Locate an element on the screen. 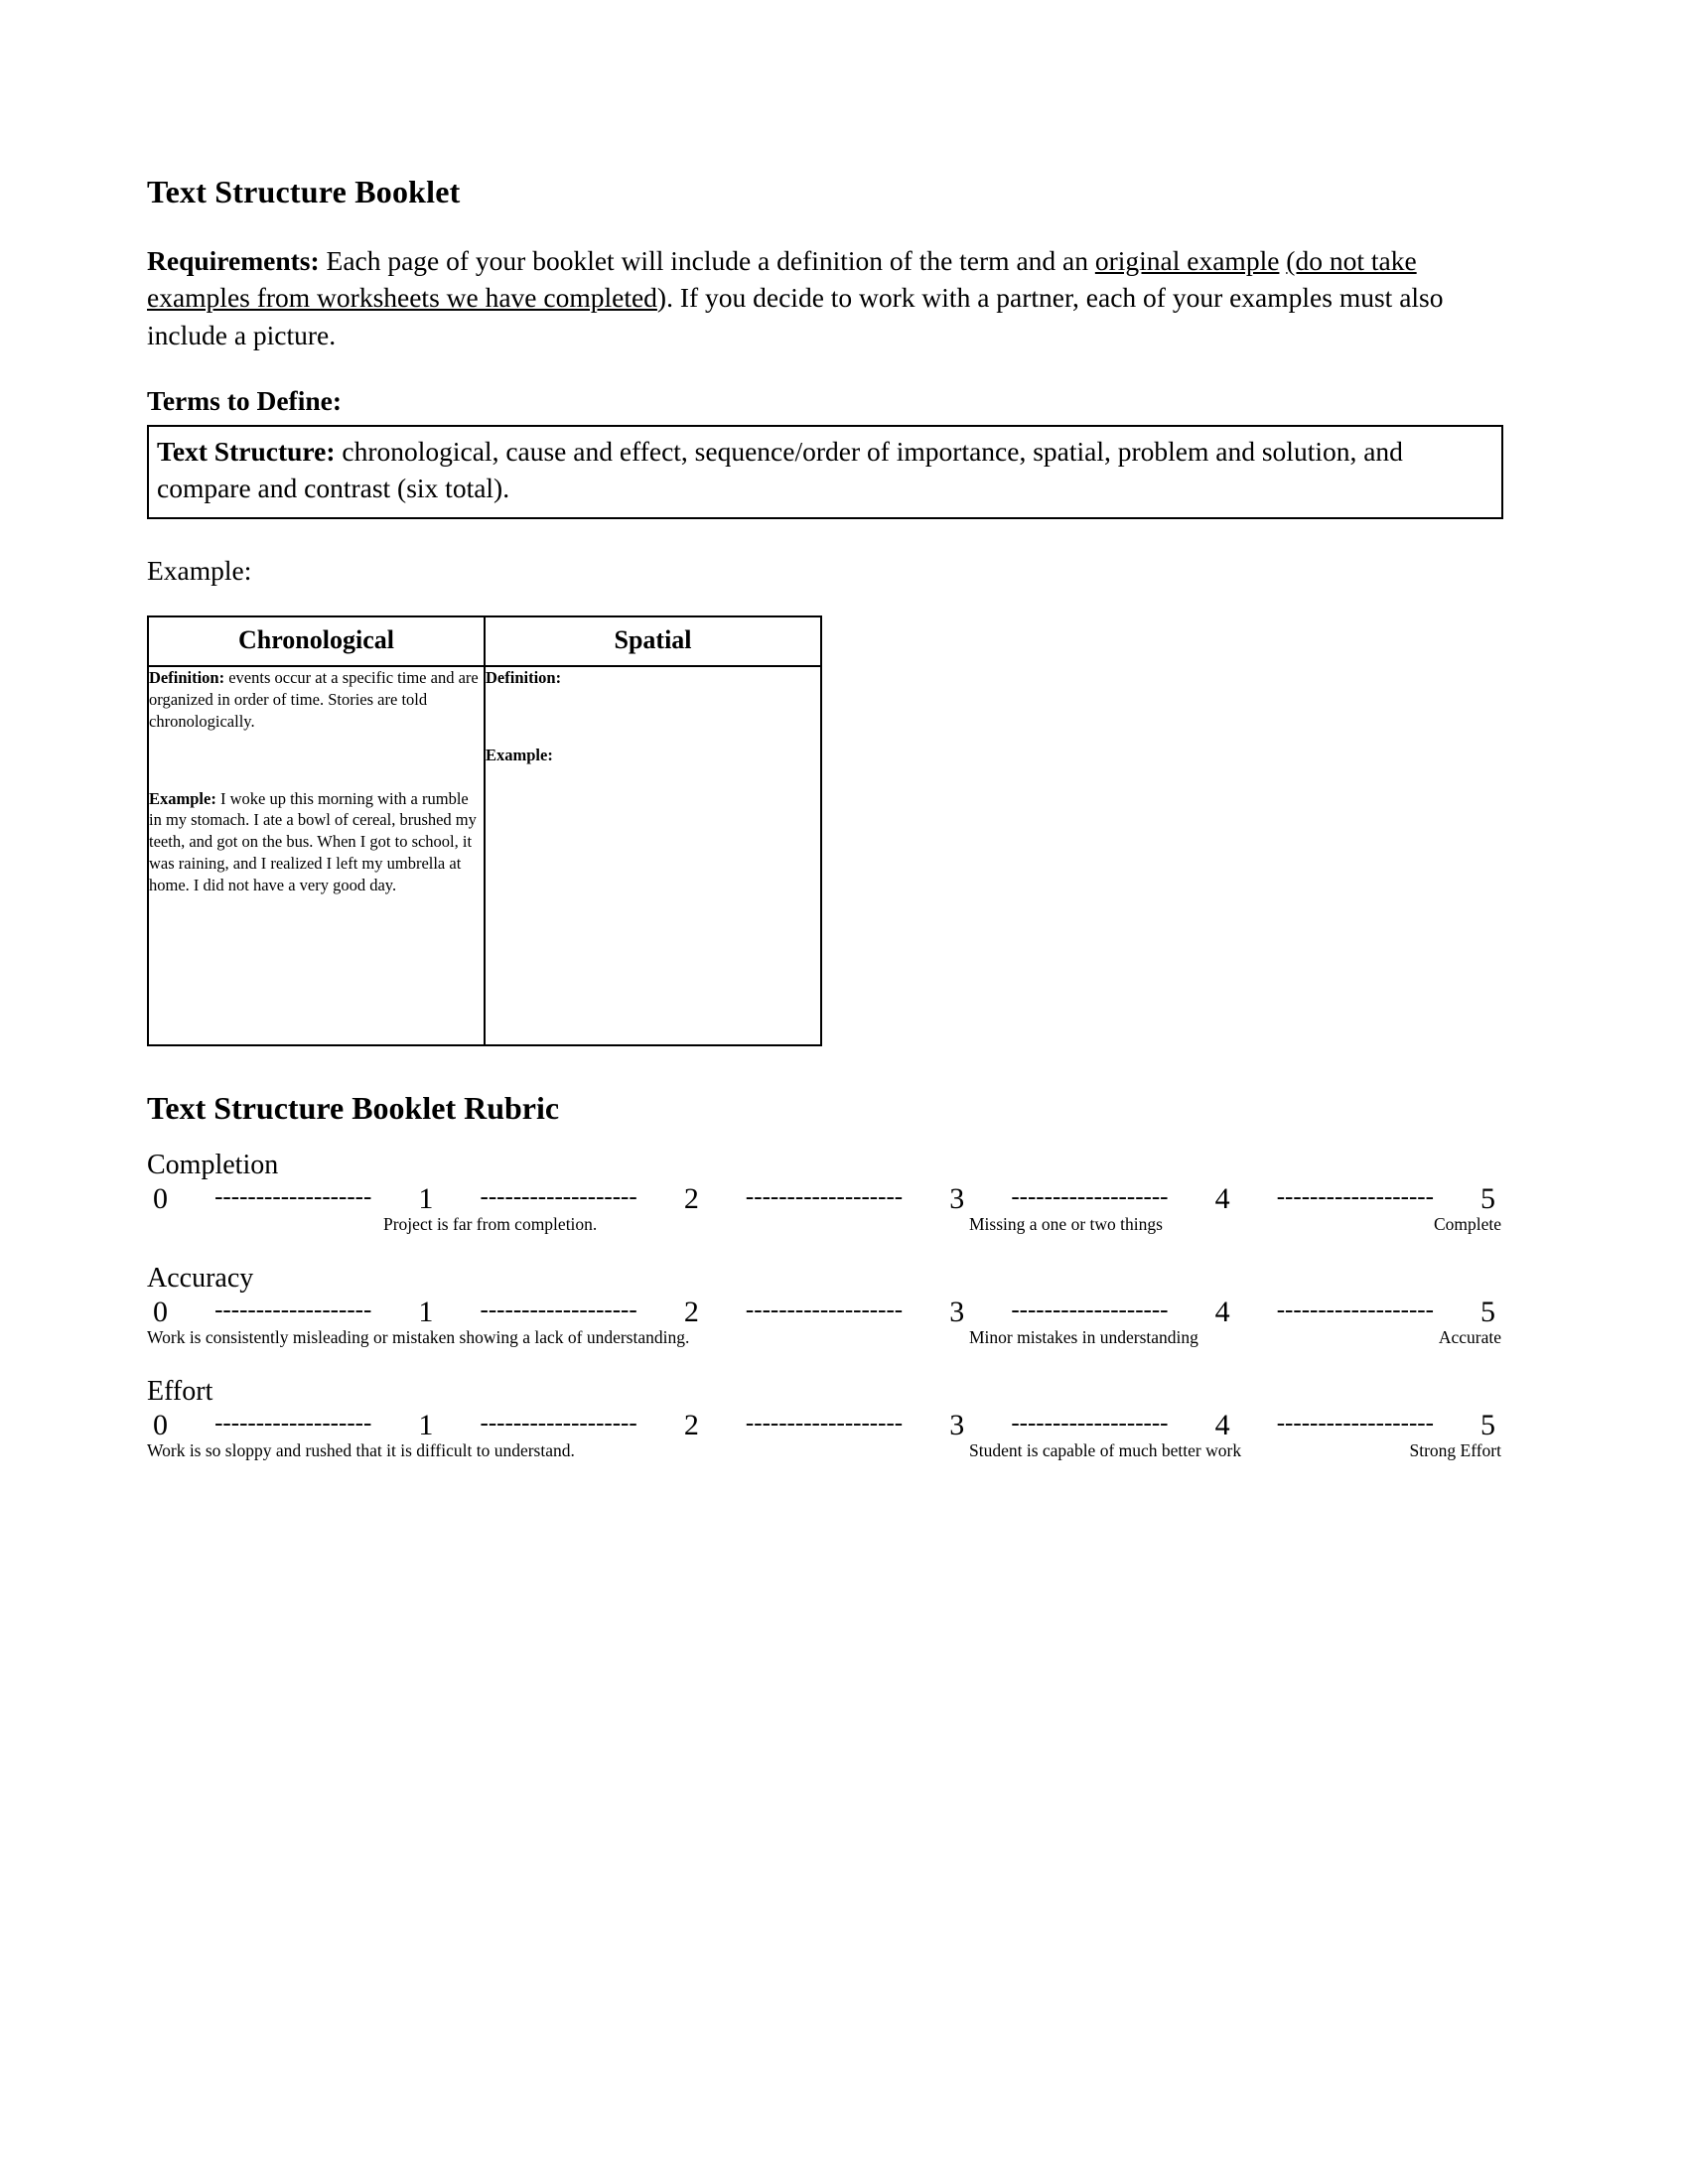 The height and width of the screenshot is (2184, 1688). terms-to-define-label: Terms to Define: is located at coordinates (245, 400).